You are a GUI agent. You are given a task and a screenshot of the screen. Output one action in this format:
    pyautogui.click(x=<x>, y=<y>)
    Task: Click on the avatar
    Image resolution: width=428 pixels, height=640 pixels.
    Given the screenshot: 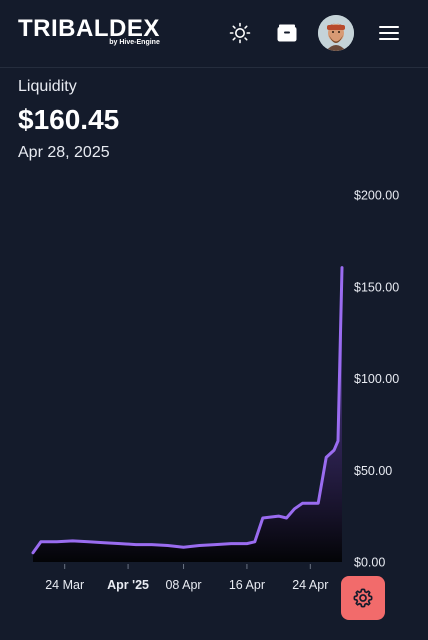 What is the action you would take?
    pyautogui.click(x=336, y=33)
    